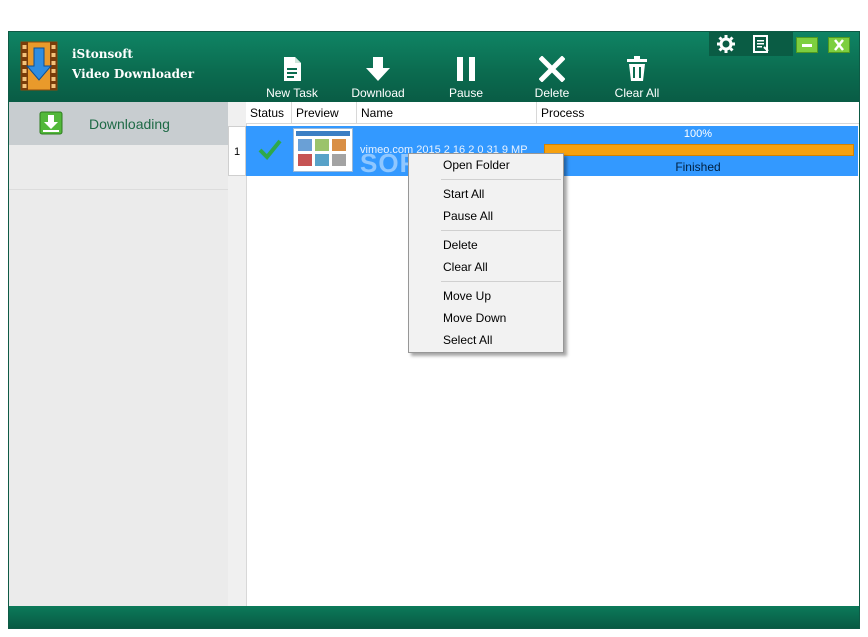 The width and height of the screenshot is (868, 637). What do you see at coordinates (292, 69) in the screenshot?
I see `new-task-icon` at bounding box center [292, 69].